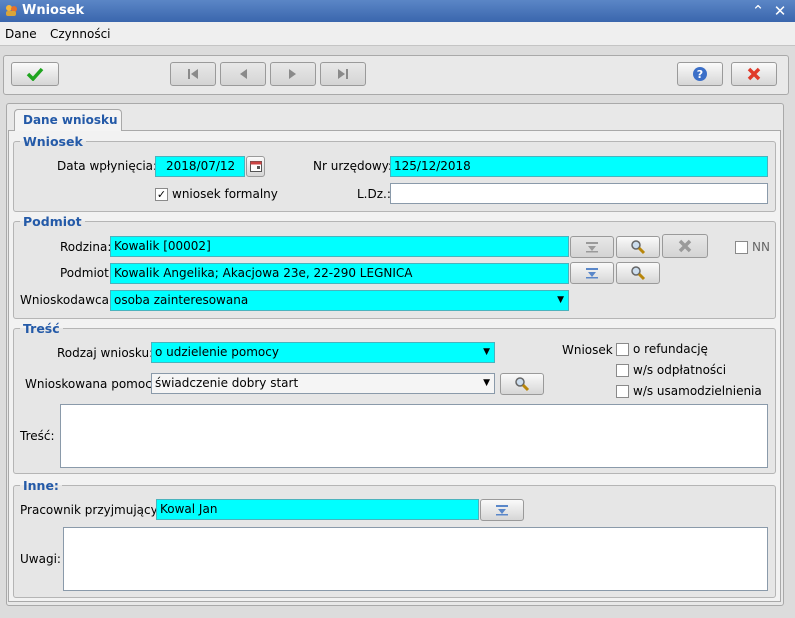  I want to click on menu-dane: Dane, so click(21, 34).